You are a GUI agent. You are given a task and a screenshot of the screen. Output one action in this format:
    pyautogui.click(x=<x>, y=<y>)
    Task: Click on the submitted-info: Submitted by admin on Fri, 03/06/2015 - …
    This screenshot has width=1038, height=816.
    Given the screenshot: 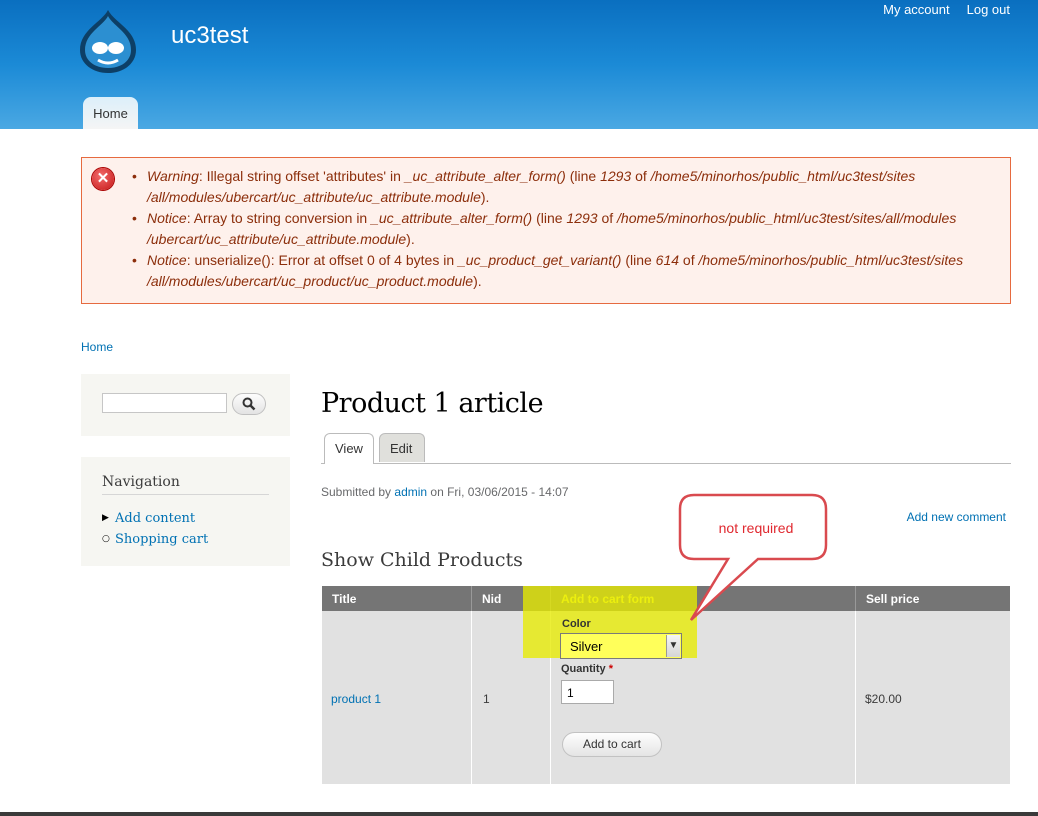 What is the action you would take?
    pyautogui.click(x=445, y=492)
    